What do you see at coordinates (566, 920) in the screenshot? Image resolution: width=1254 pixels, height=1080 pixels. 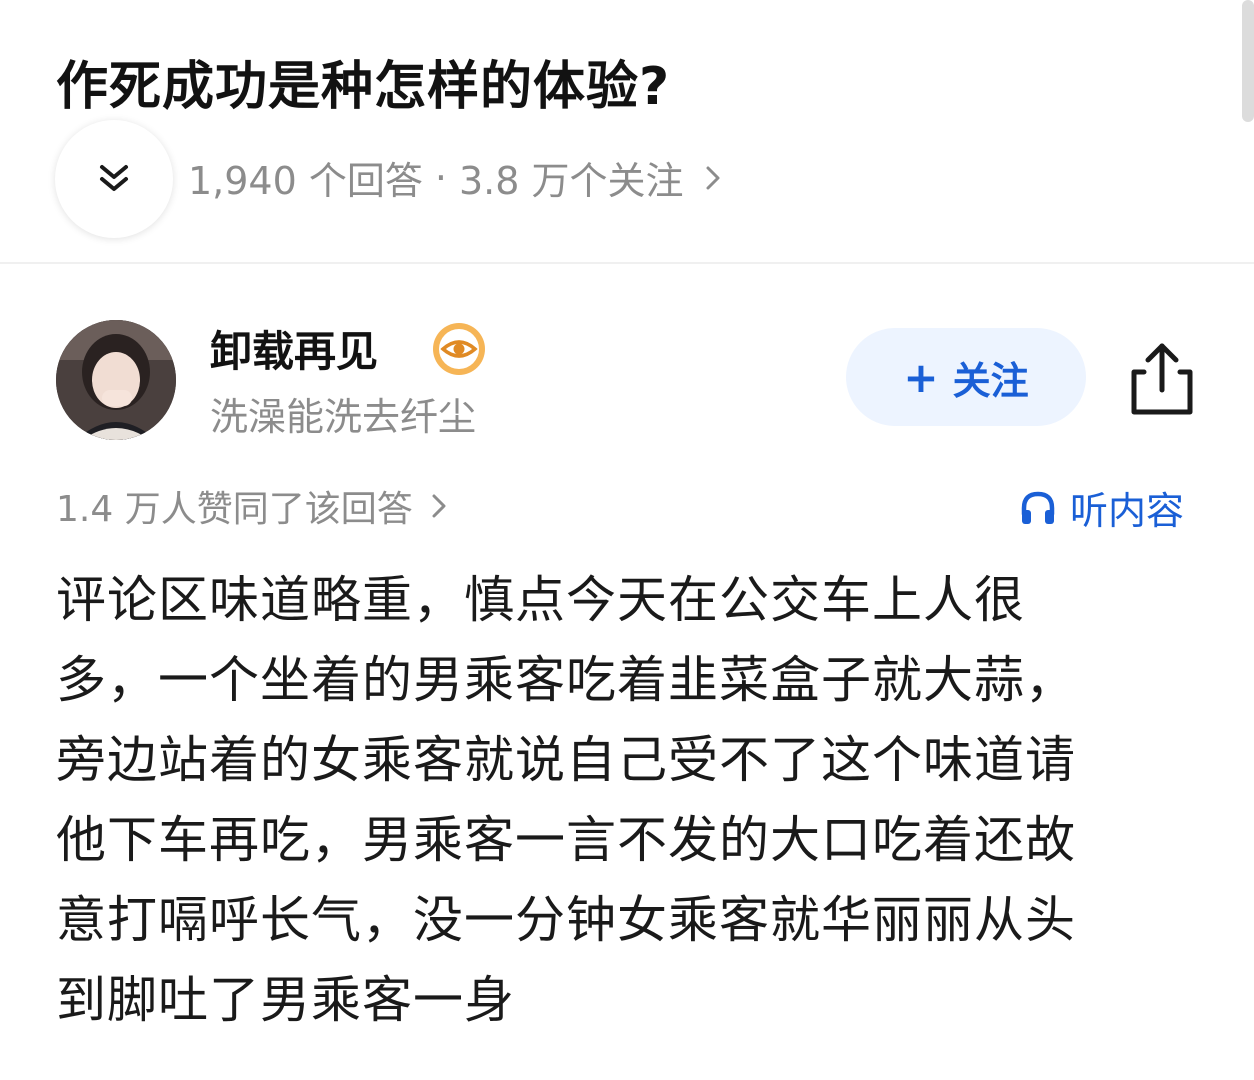 I see `answer-line: 意打嗝呼长气，没一分钟女乘客就华丽丽从头` at bounding box center [566, 920].